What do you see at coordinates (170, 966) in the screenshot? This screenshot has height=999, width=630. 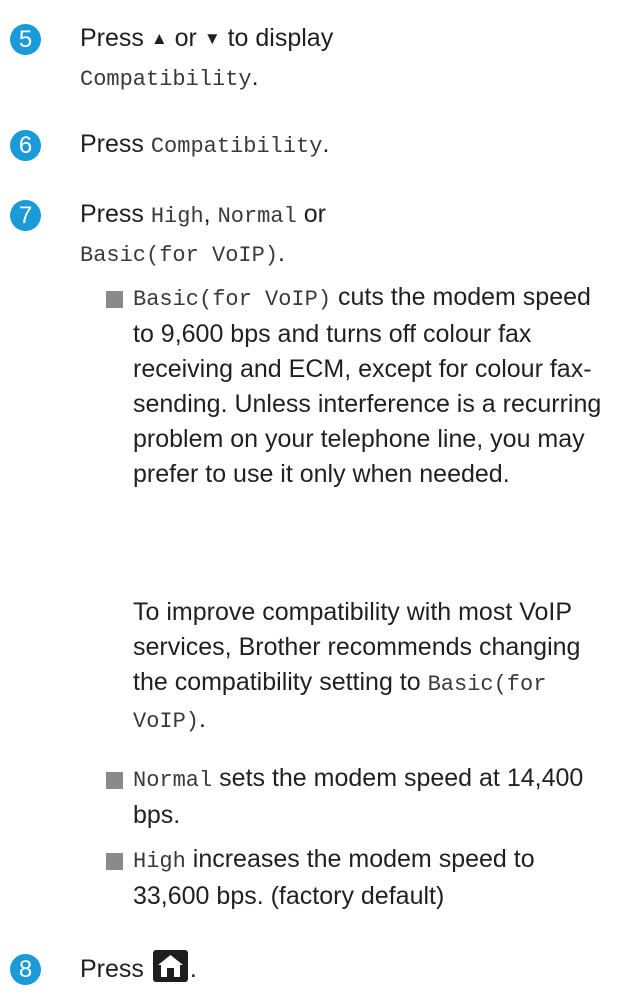 I see `home-icon` at bounding box center [170, 966].